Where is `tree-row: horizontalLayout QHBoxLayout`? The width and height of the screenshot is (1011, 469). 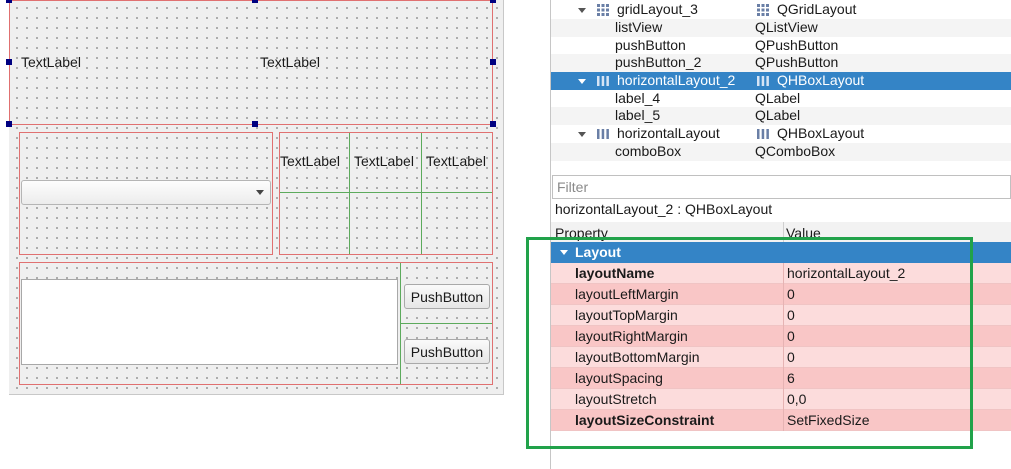 tree-row: horizontalLayout QHBoxLayout is located at coordinates (781, 134).